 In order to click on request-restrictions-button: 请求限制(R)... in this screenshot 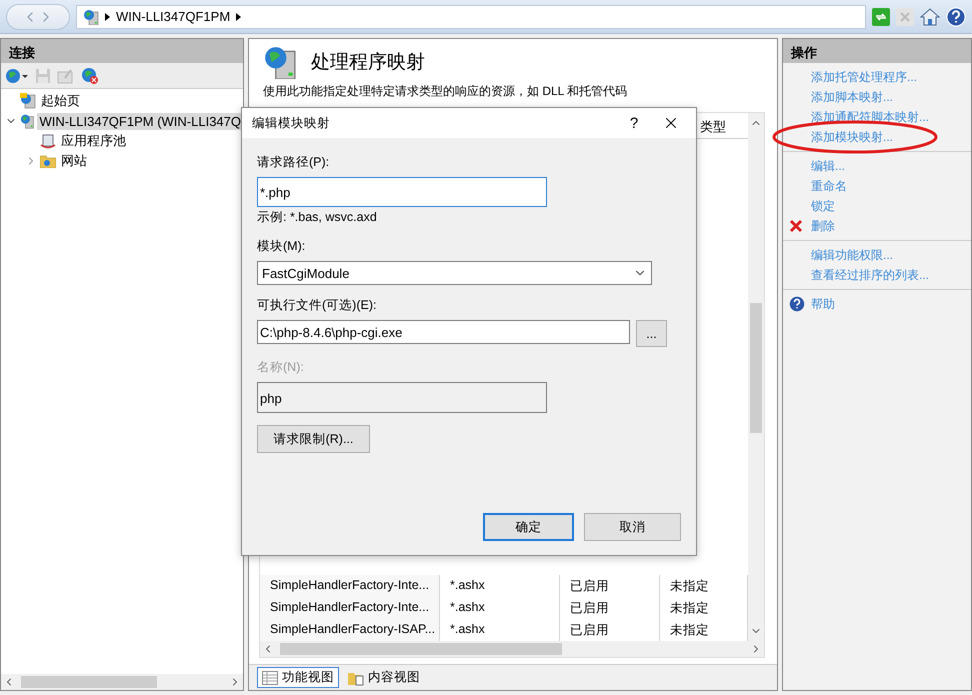, I will do `click(313, 439)`.